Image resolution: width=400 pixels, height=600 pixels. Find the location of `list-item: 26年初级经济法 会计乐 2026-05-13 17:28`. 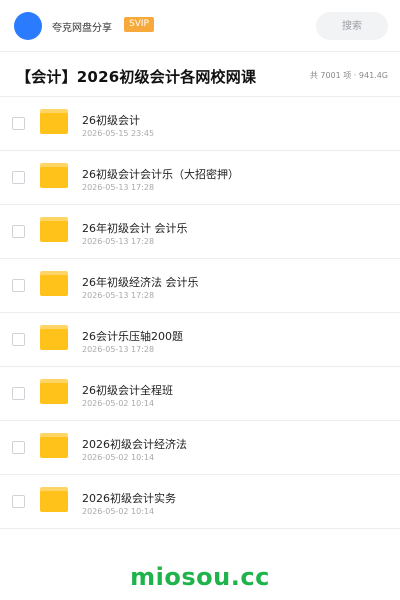

list-item: 26年初级经济法 会计乐 2026-05-13 17:28 is located at coordinates (200, 286).